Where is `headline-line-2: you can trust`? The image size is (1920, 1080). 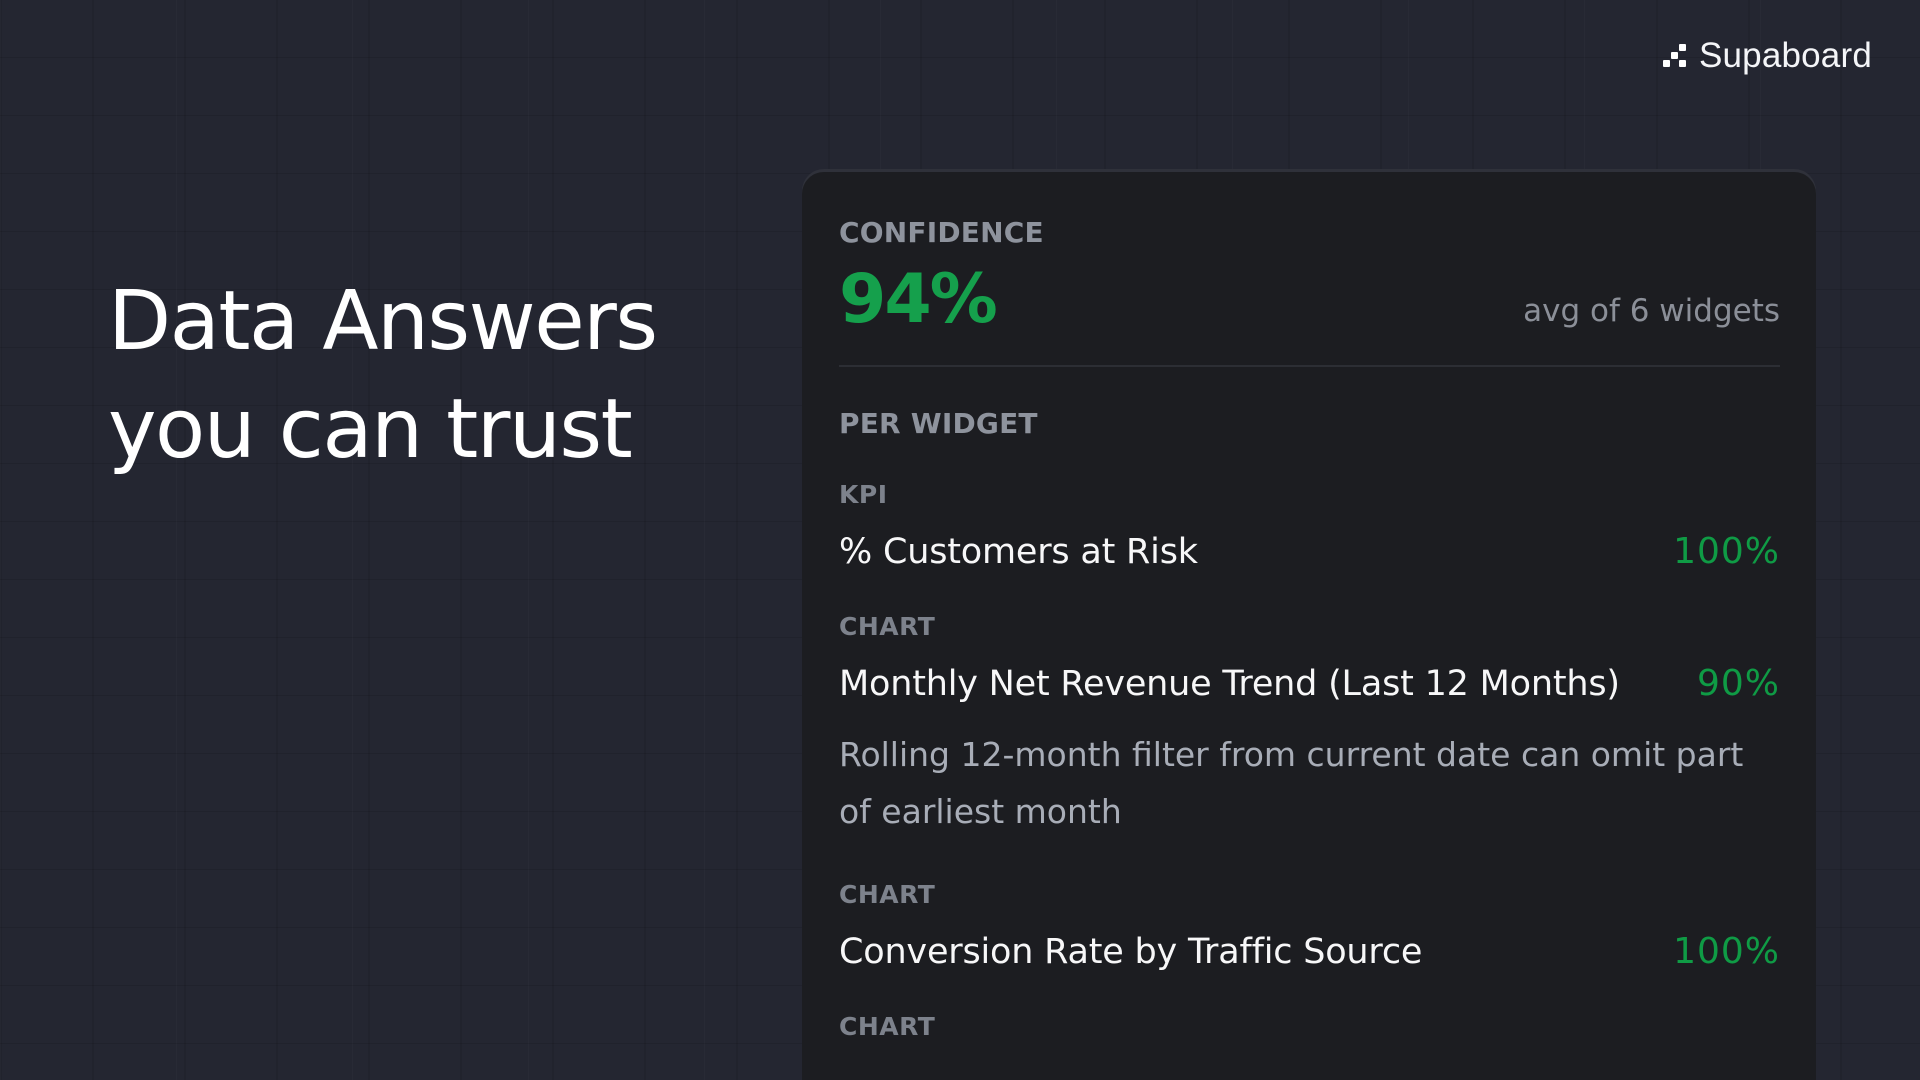 headline-line-2: you can trust is located at coordinates (370, 429).